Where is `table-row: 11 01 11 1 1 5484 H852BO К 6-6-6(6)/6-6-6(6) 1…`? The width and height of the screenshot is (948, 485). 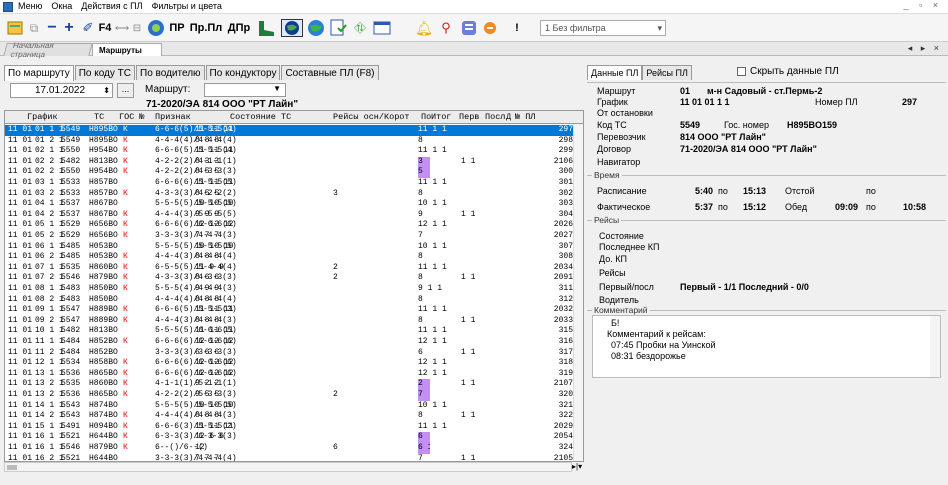
table-row: 11 01 11 1 1 5484 H852BO К 6-6-6(6)/6-6-6(6) 1… is located at coordinates (290, 342).